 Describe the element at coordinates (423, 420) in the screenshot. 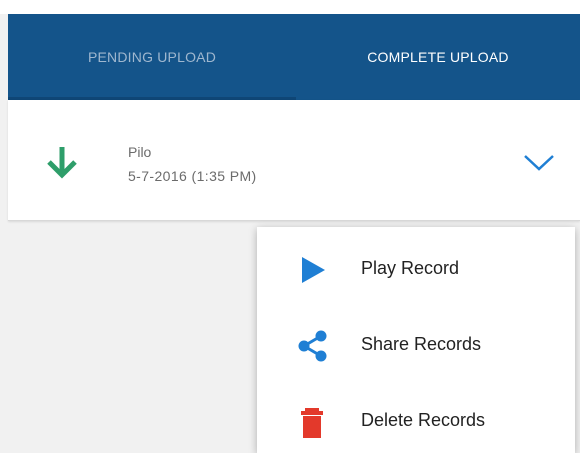

I see `menu-item-label: Delete Records` at that location.